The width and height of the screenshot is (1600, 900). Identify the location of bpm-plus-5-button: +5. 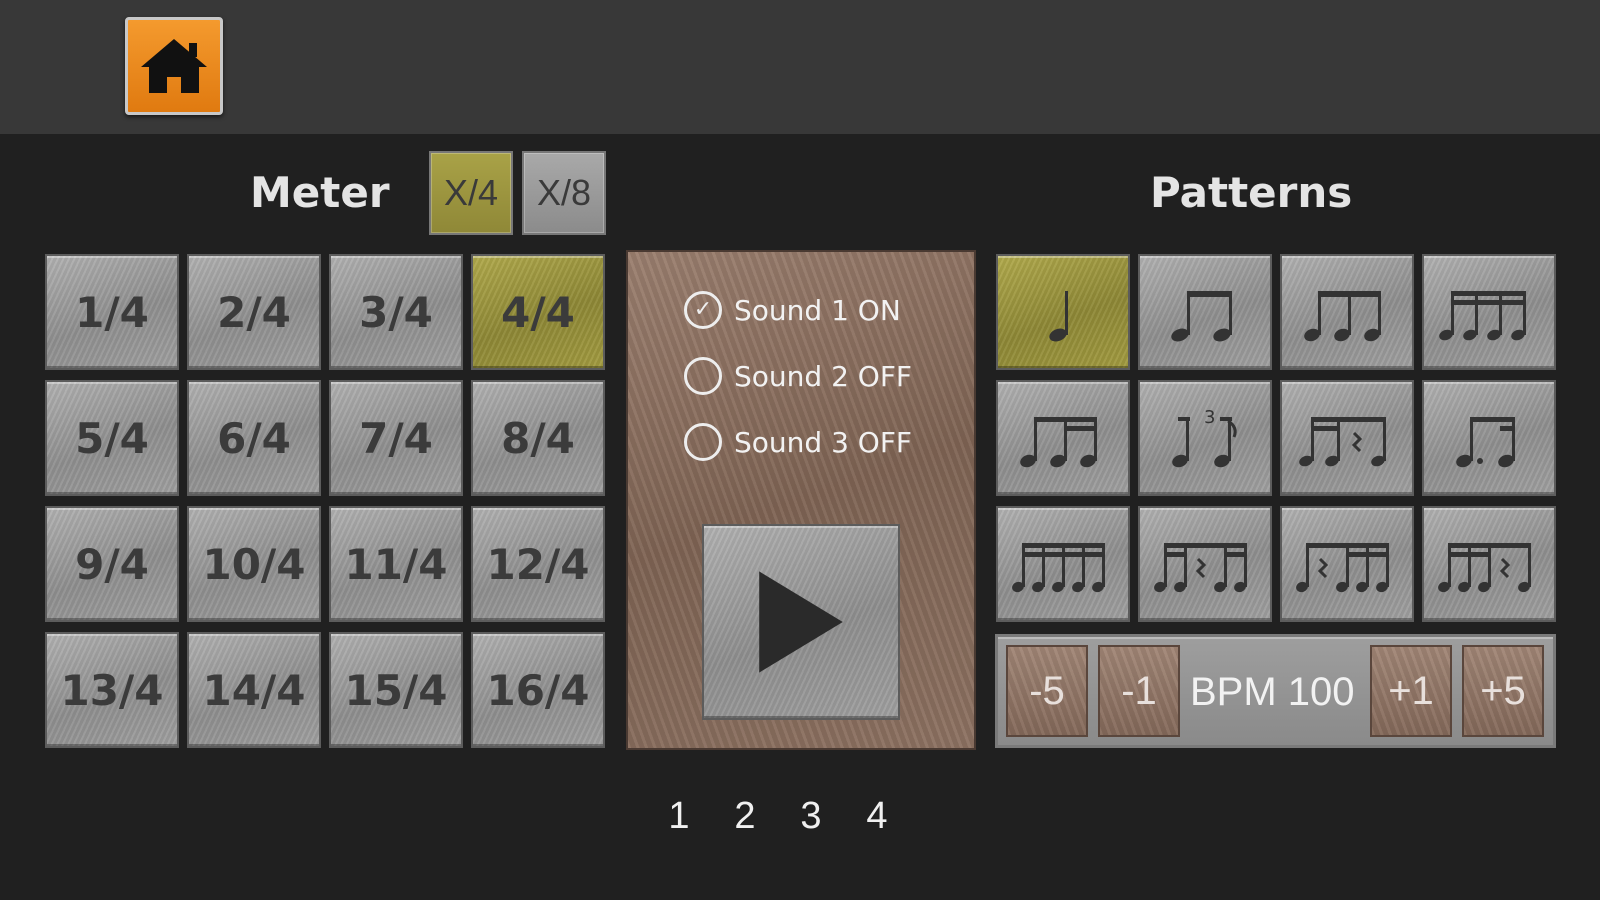
(1503, 691).